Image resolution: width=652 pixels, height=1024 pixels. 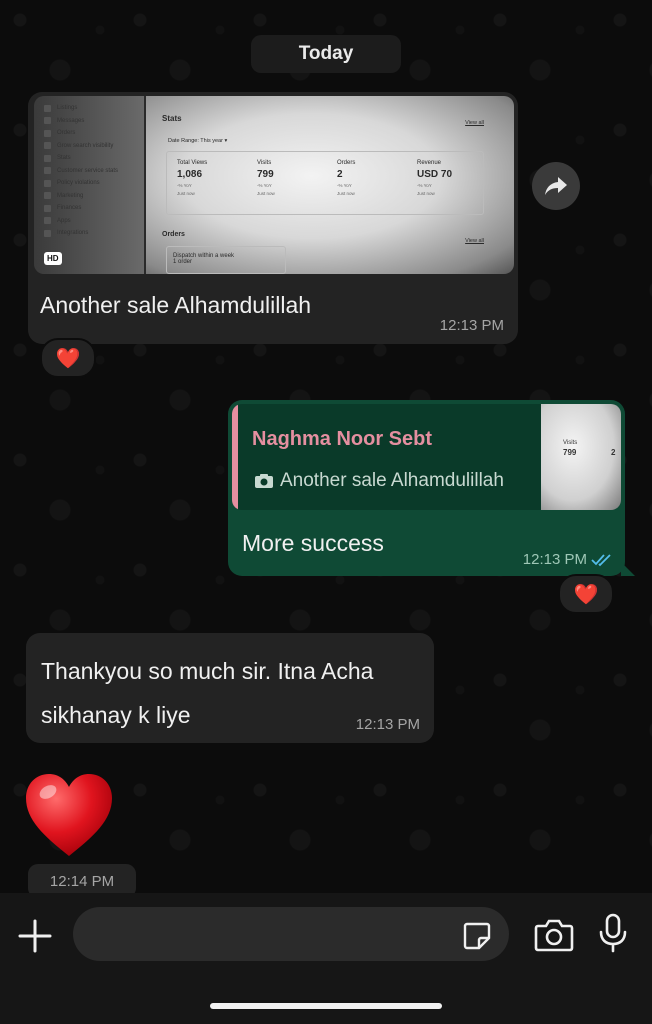 What do you see at coordinates (89, 121) in the screenshot?
I see `screenshot-sidebar-item: Messages` at bounding box center [89, 121].